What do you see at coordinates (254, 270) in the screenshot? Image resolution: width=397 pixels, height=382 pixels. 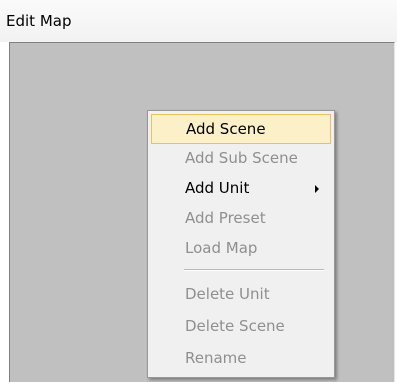 I see `menu-separator` at bounding box center [254, 270].